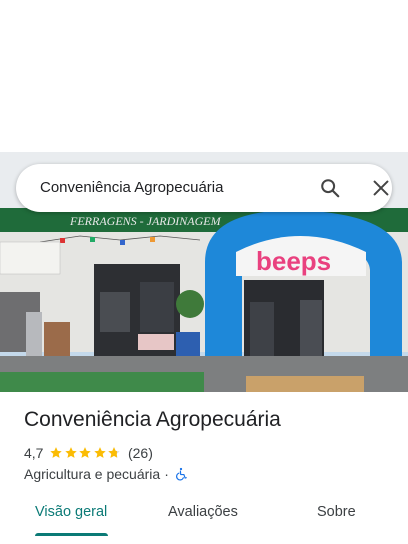 The image size is (408, 544). I want to click on place-tabs: Visão geral Avaliações Sobre, so click(204, 516).